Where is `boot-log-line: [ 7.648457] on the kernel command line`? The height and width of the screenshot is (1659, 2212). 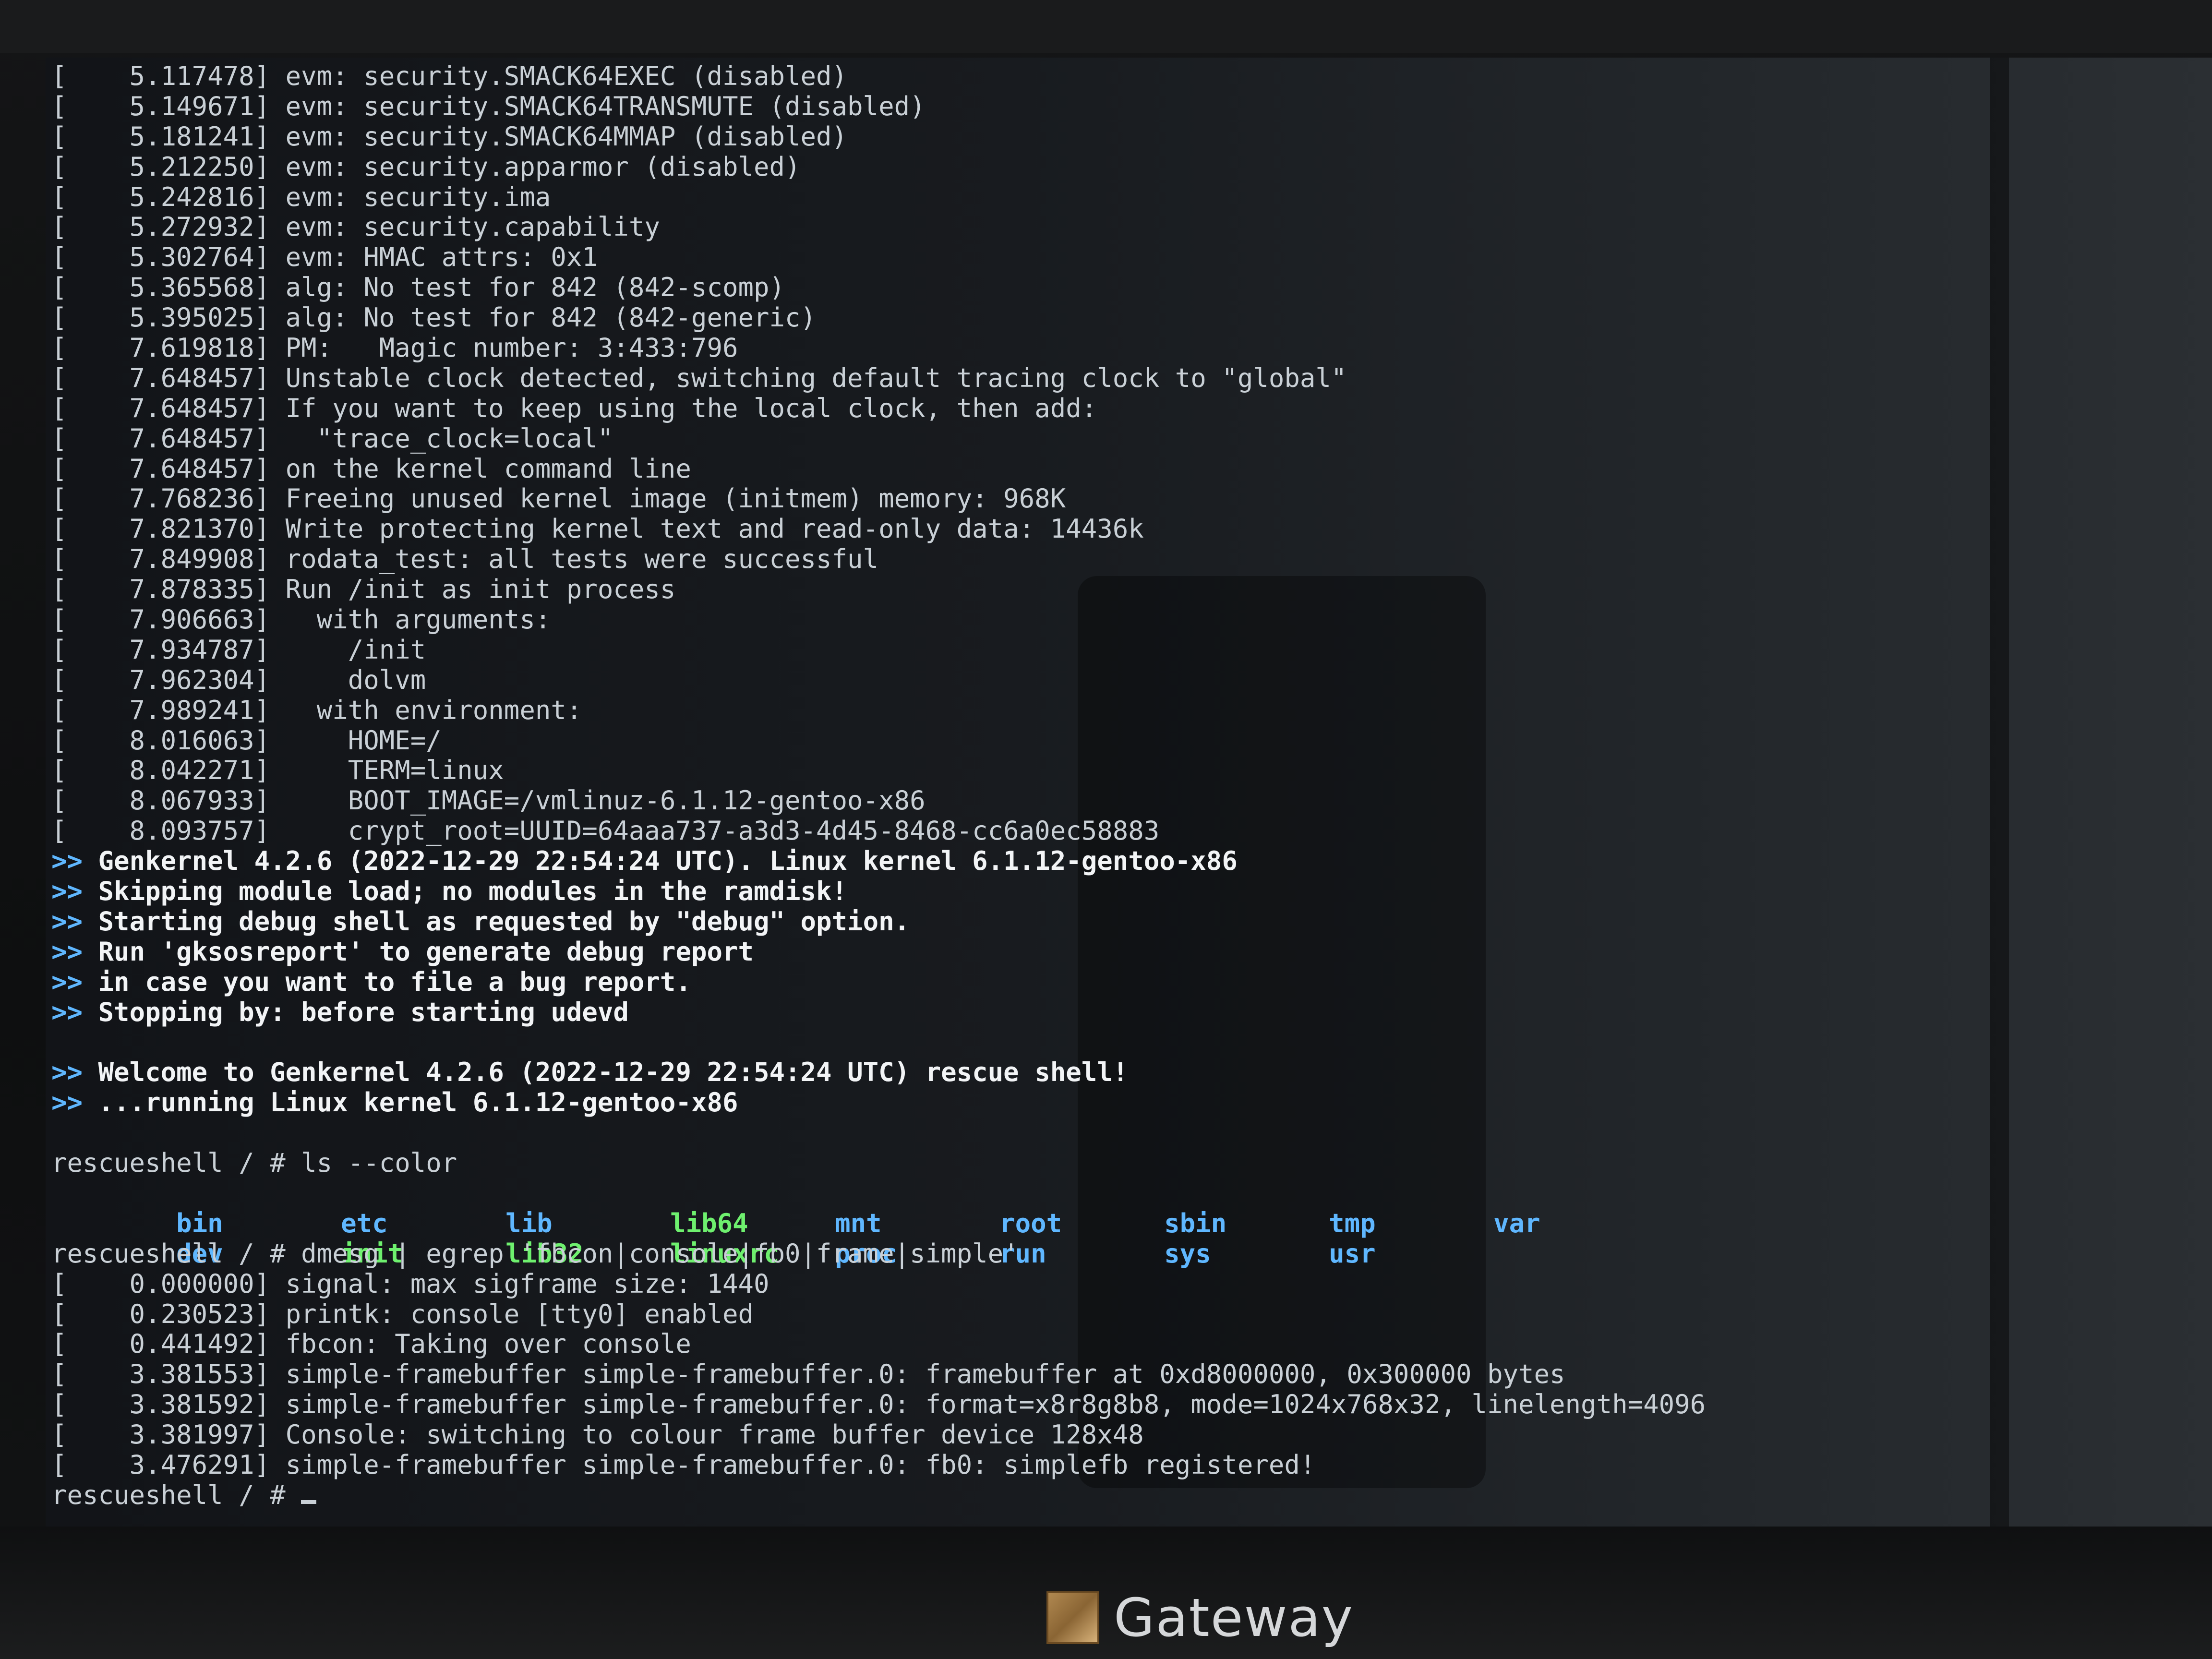
boot-log-line: [ 7.648457] on the kernel command line is located at coordinates (371, 468).